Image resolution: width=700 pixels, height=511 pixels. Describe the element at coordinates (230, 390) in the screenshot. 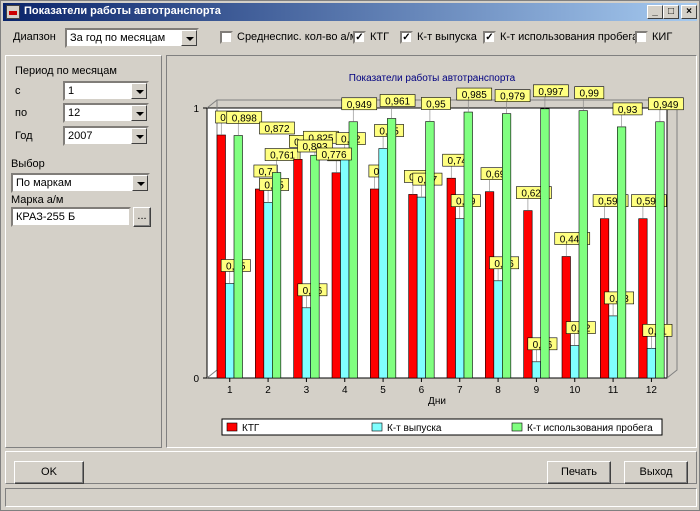

I see `x-tick-label: 1` at that location.